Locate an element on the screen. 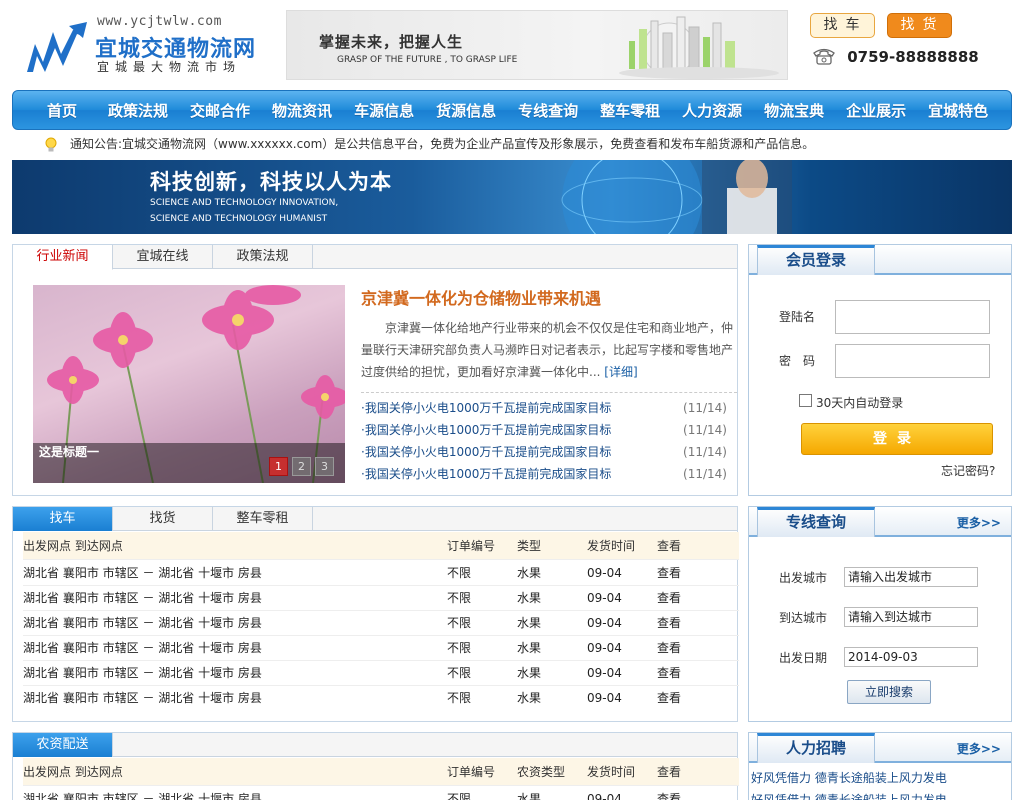 The width and height of the screenshot is (1024, 800). tab-find-car: 找车 is located at coordinates (63, 519).